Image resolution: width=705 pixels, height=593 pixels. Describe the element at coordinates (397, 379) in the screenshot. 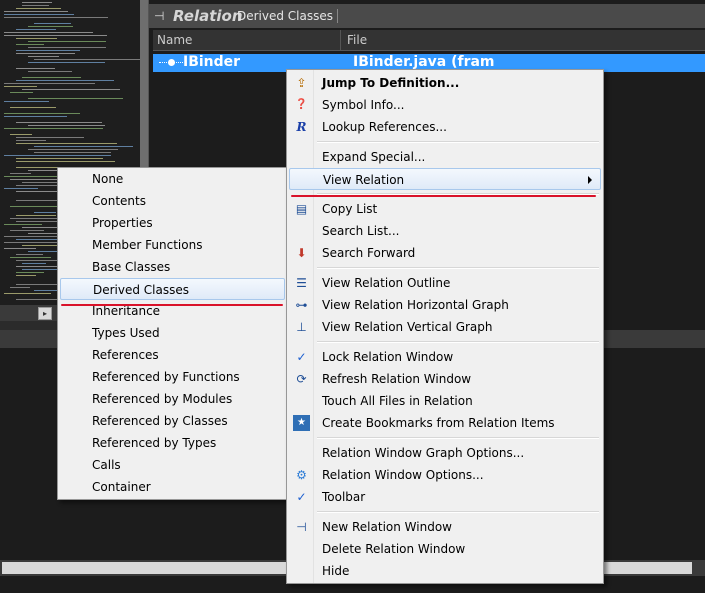

I see `menu-item-label: Refresh Relation Window` at that location.